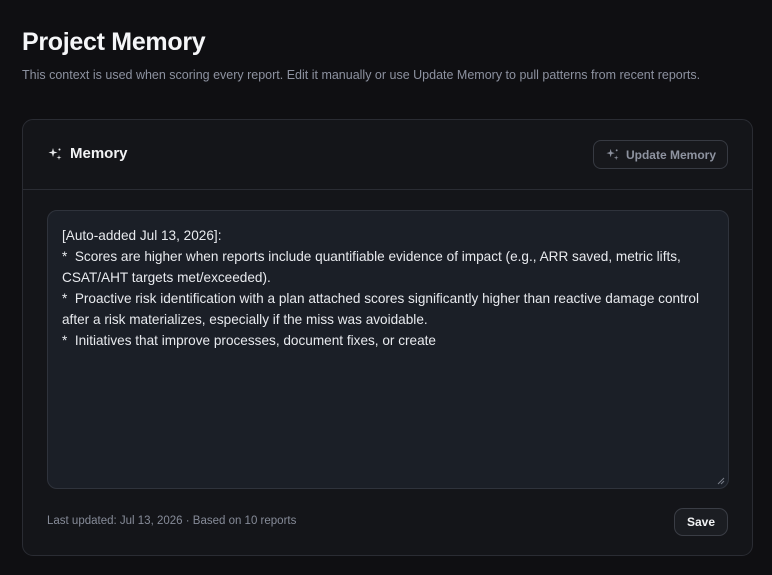 This screenshot has width=772, height=575. I want to click on update-memory-button: Update Memory, so click(660, 154).